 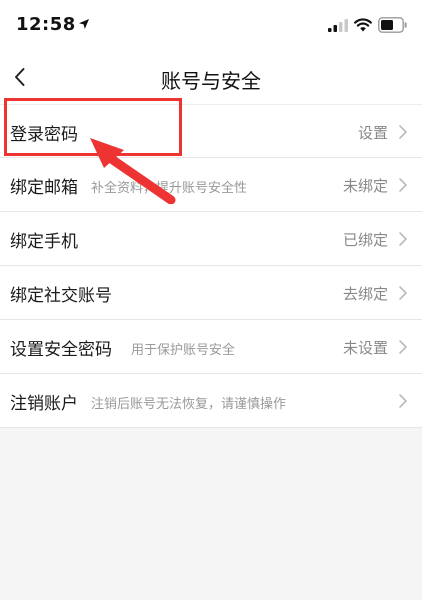 What do you see at coordinates (169, 188) in the screenshot?
I see `row-hint: 补全资料，提升账号安全性` at bounding box center [169, 188].